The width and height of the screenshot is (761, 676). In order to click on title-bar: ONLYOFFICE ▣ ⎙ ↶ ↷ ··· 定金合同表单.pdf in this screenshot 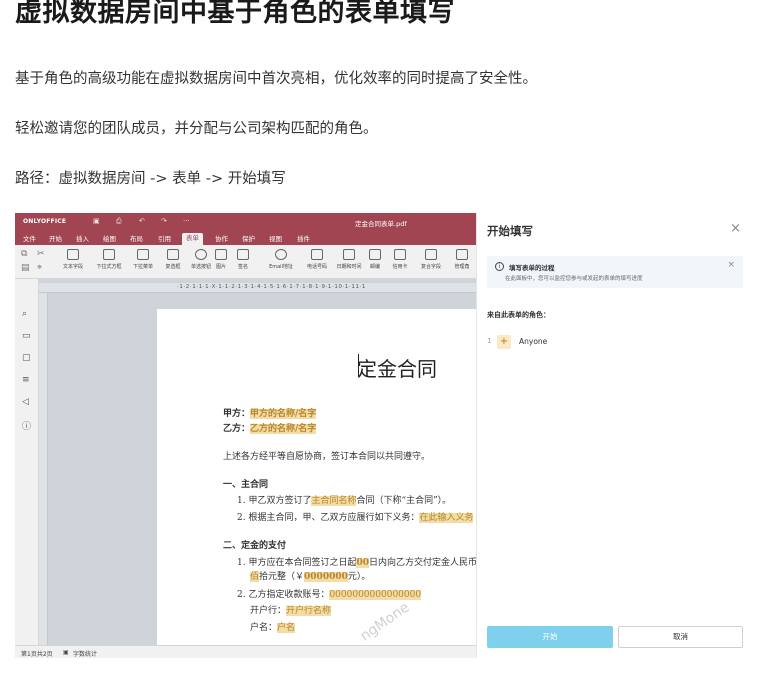, I will do `click(245, 222)`.